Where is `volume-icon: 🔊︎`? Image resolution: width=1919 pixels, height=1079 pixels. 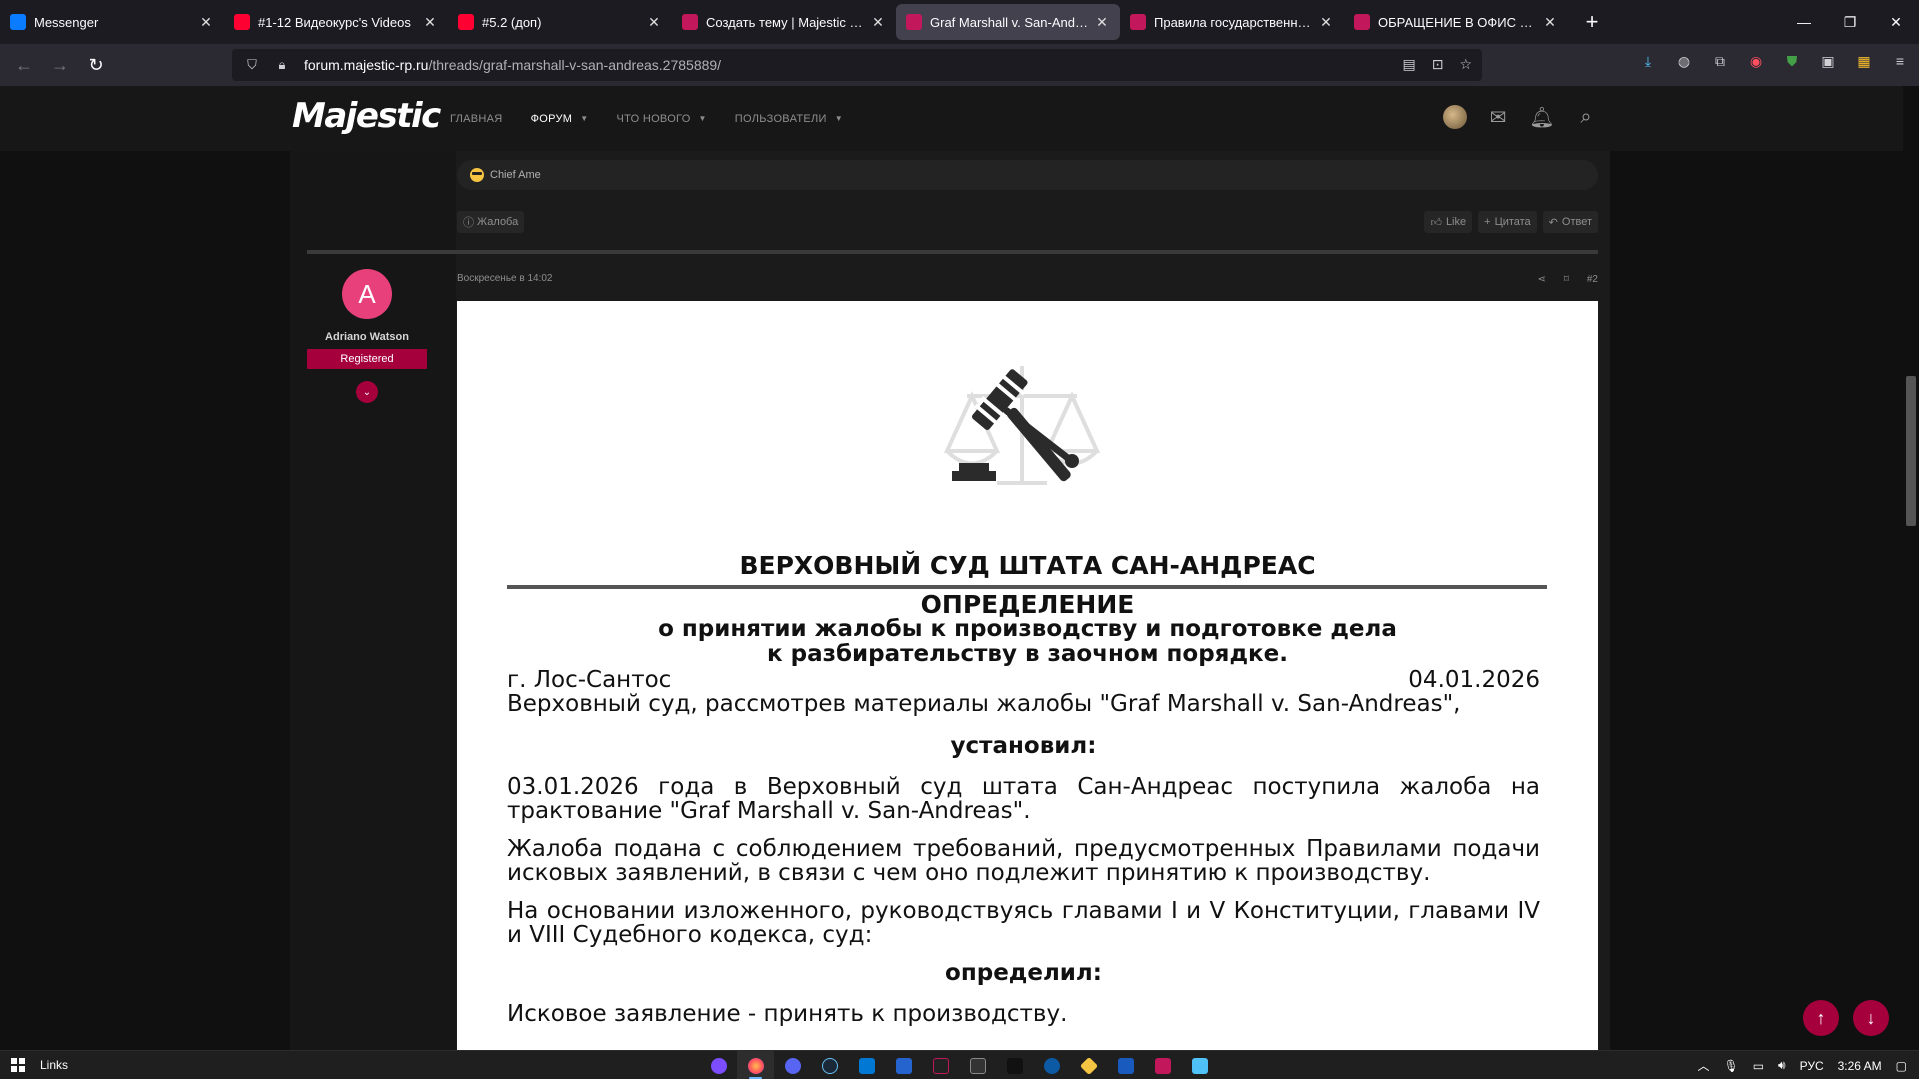 volume-icon: 🔊︎ is located at coordinates (1782, 1065).